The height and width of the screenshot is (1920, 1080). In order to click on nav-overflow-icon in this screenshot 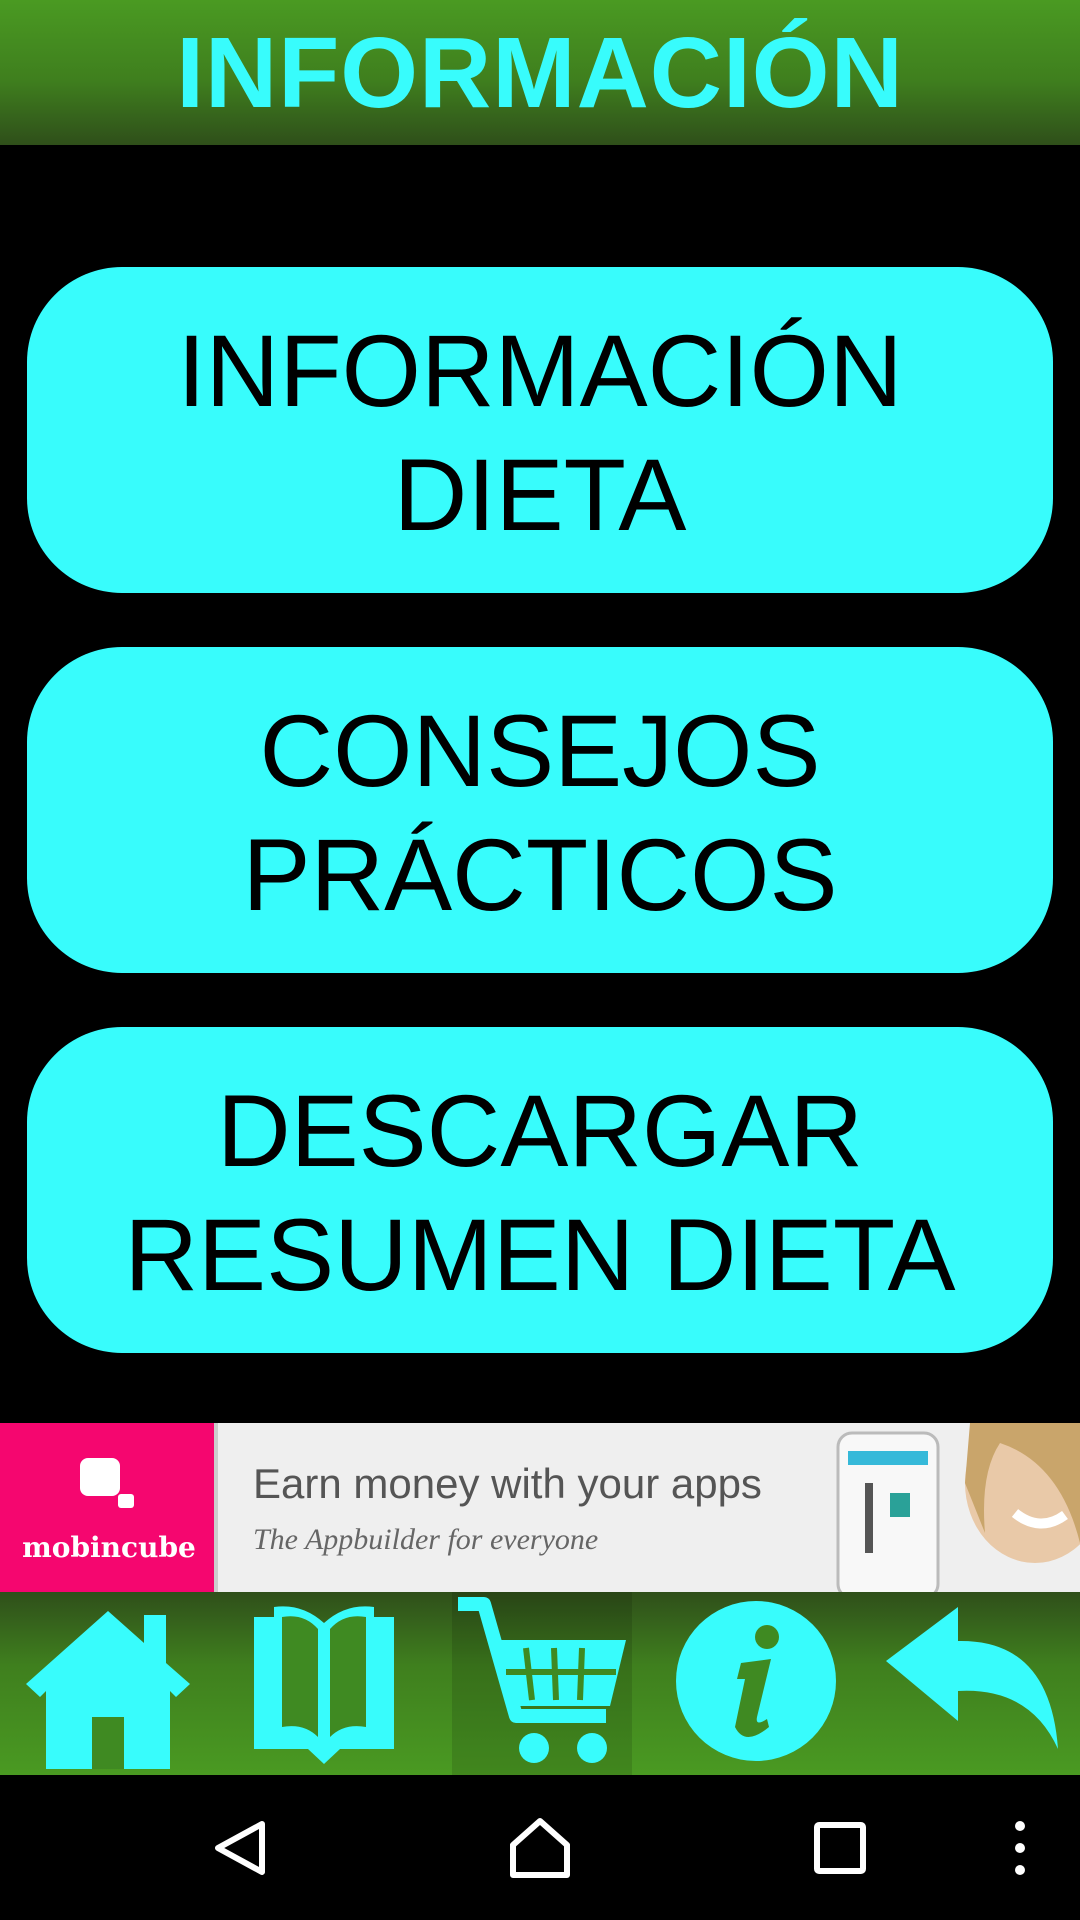, I will do `click(1020, 1847)`.